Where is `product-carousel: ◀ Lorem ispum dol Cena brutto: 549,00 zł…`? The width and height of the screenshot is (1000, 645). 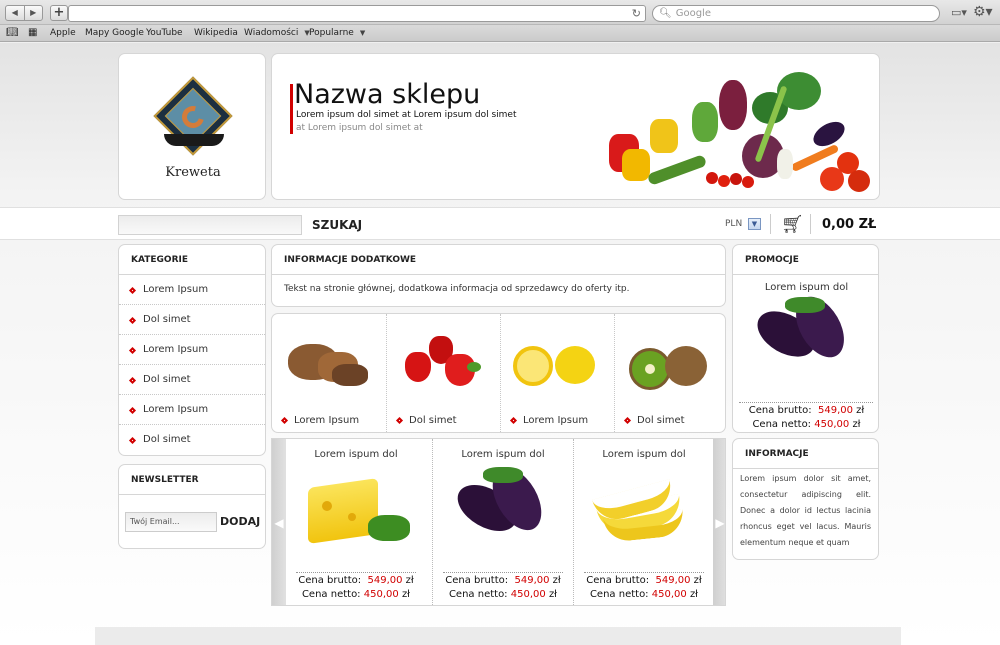
product-carousel: ◀ Lorem ispum dol Cena brutto: 549,00 zł… is located at coordinates (498, 522).